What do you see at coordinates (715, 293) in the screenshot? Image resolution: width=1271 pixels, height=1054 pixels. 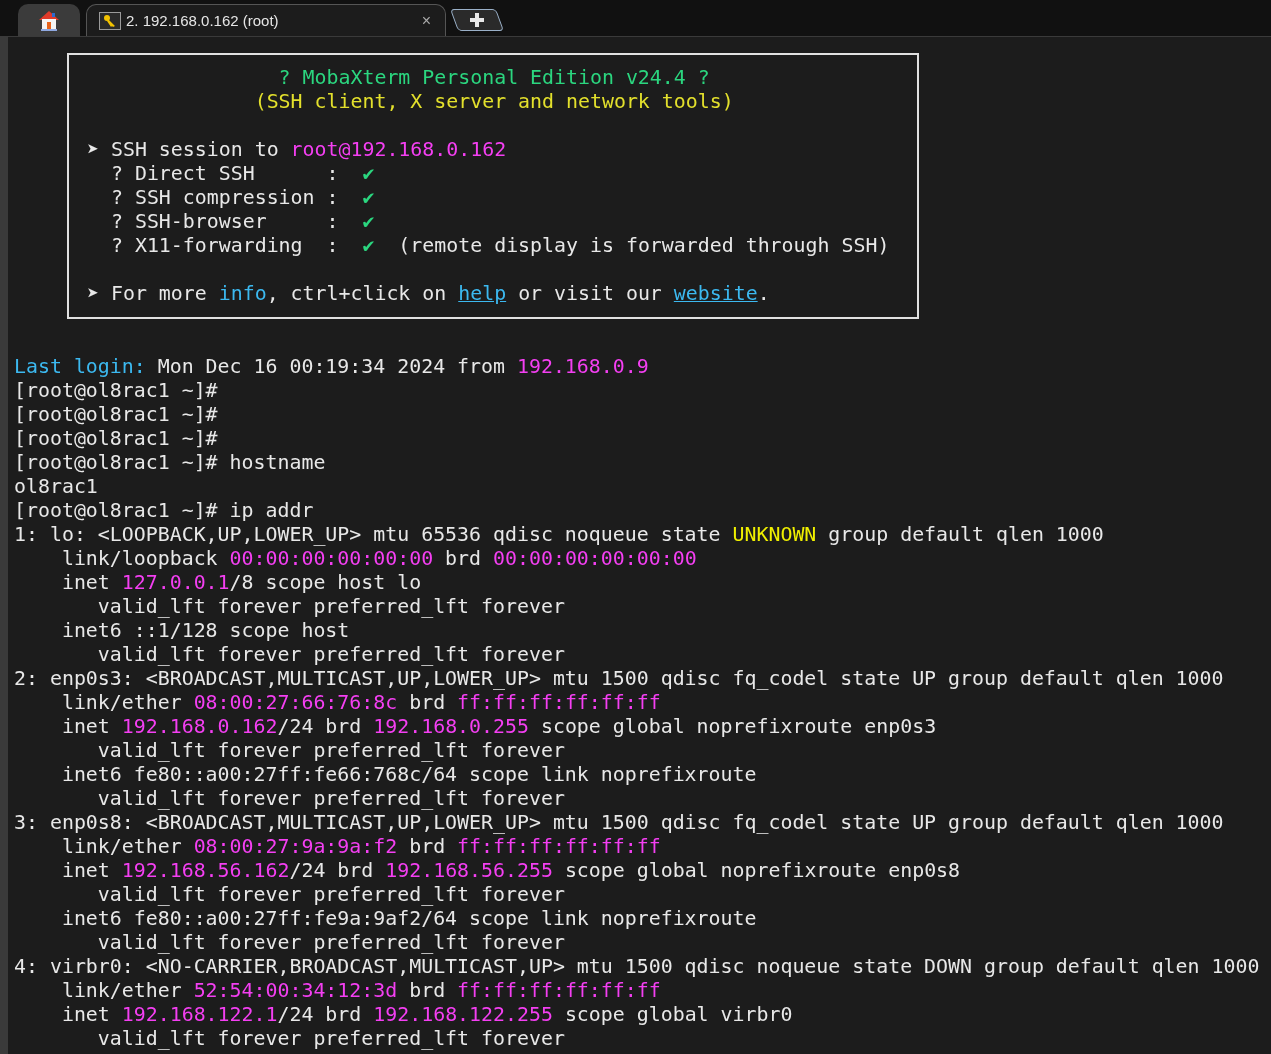 I see `link: website` at bounding box center [715, 293].